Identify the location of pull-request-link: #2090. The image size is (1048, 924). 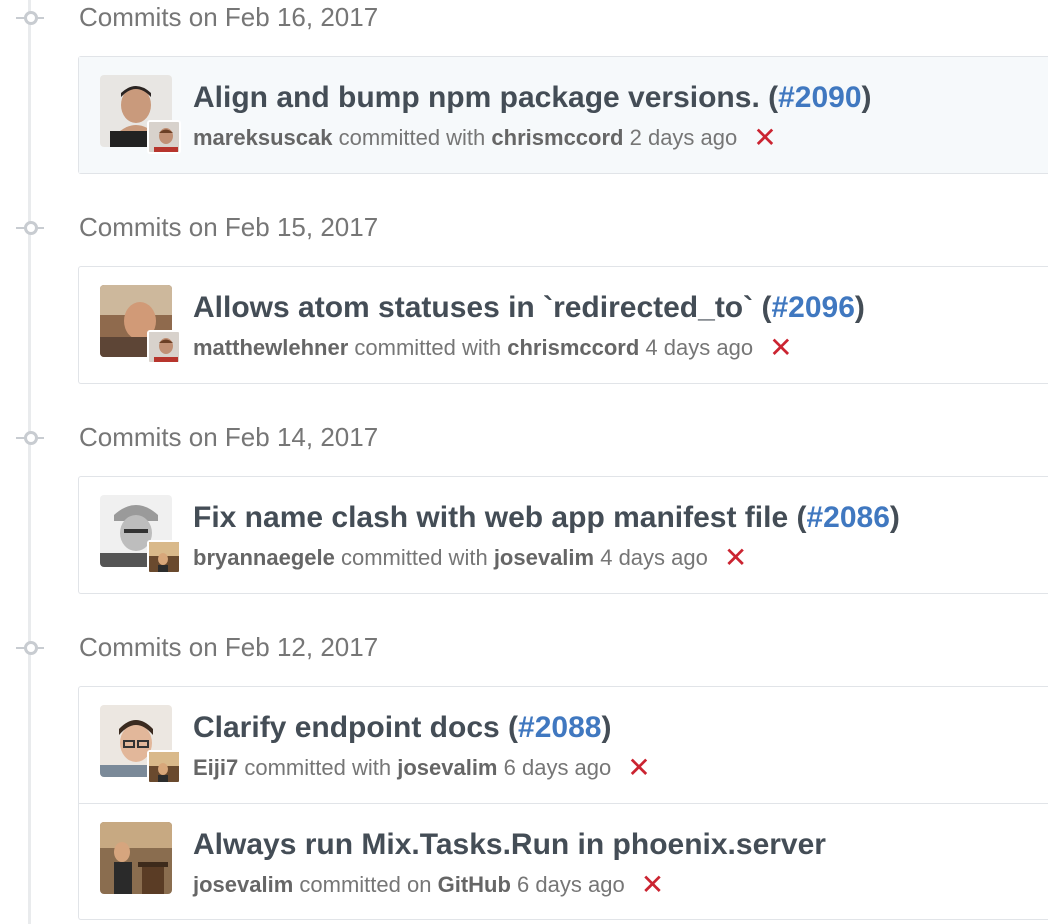
(819, 97).